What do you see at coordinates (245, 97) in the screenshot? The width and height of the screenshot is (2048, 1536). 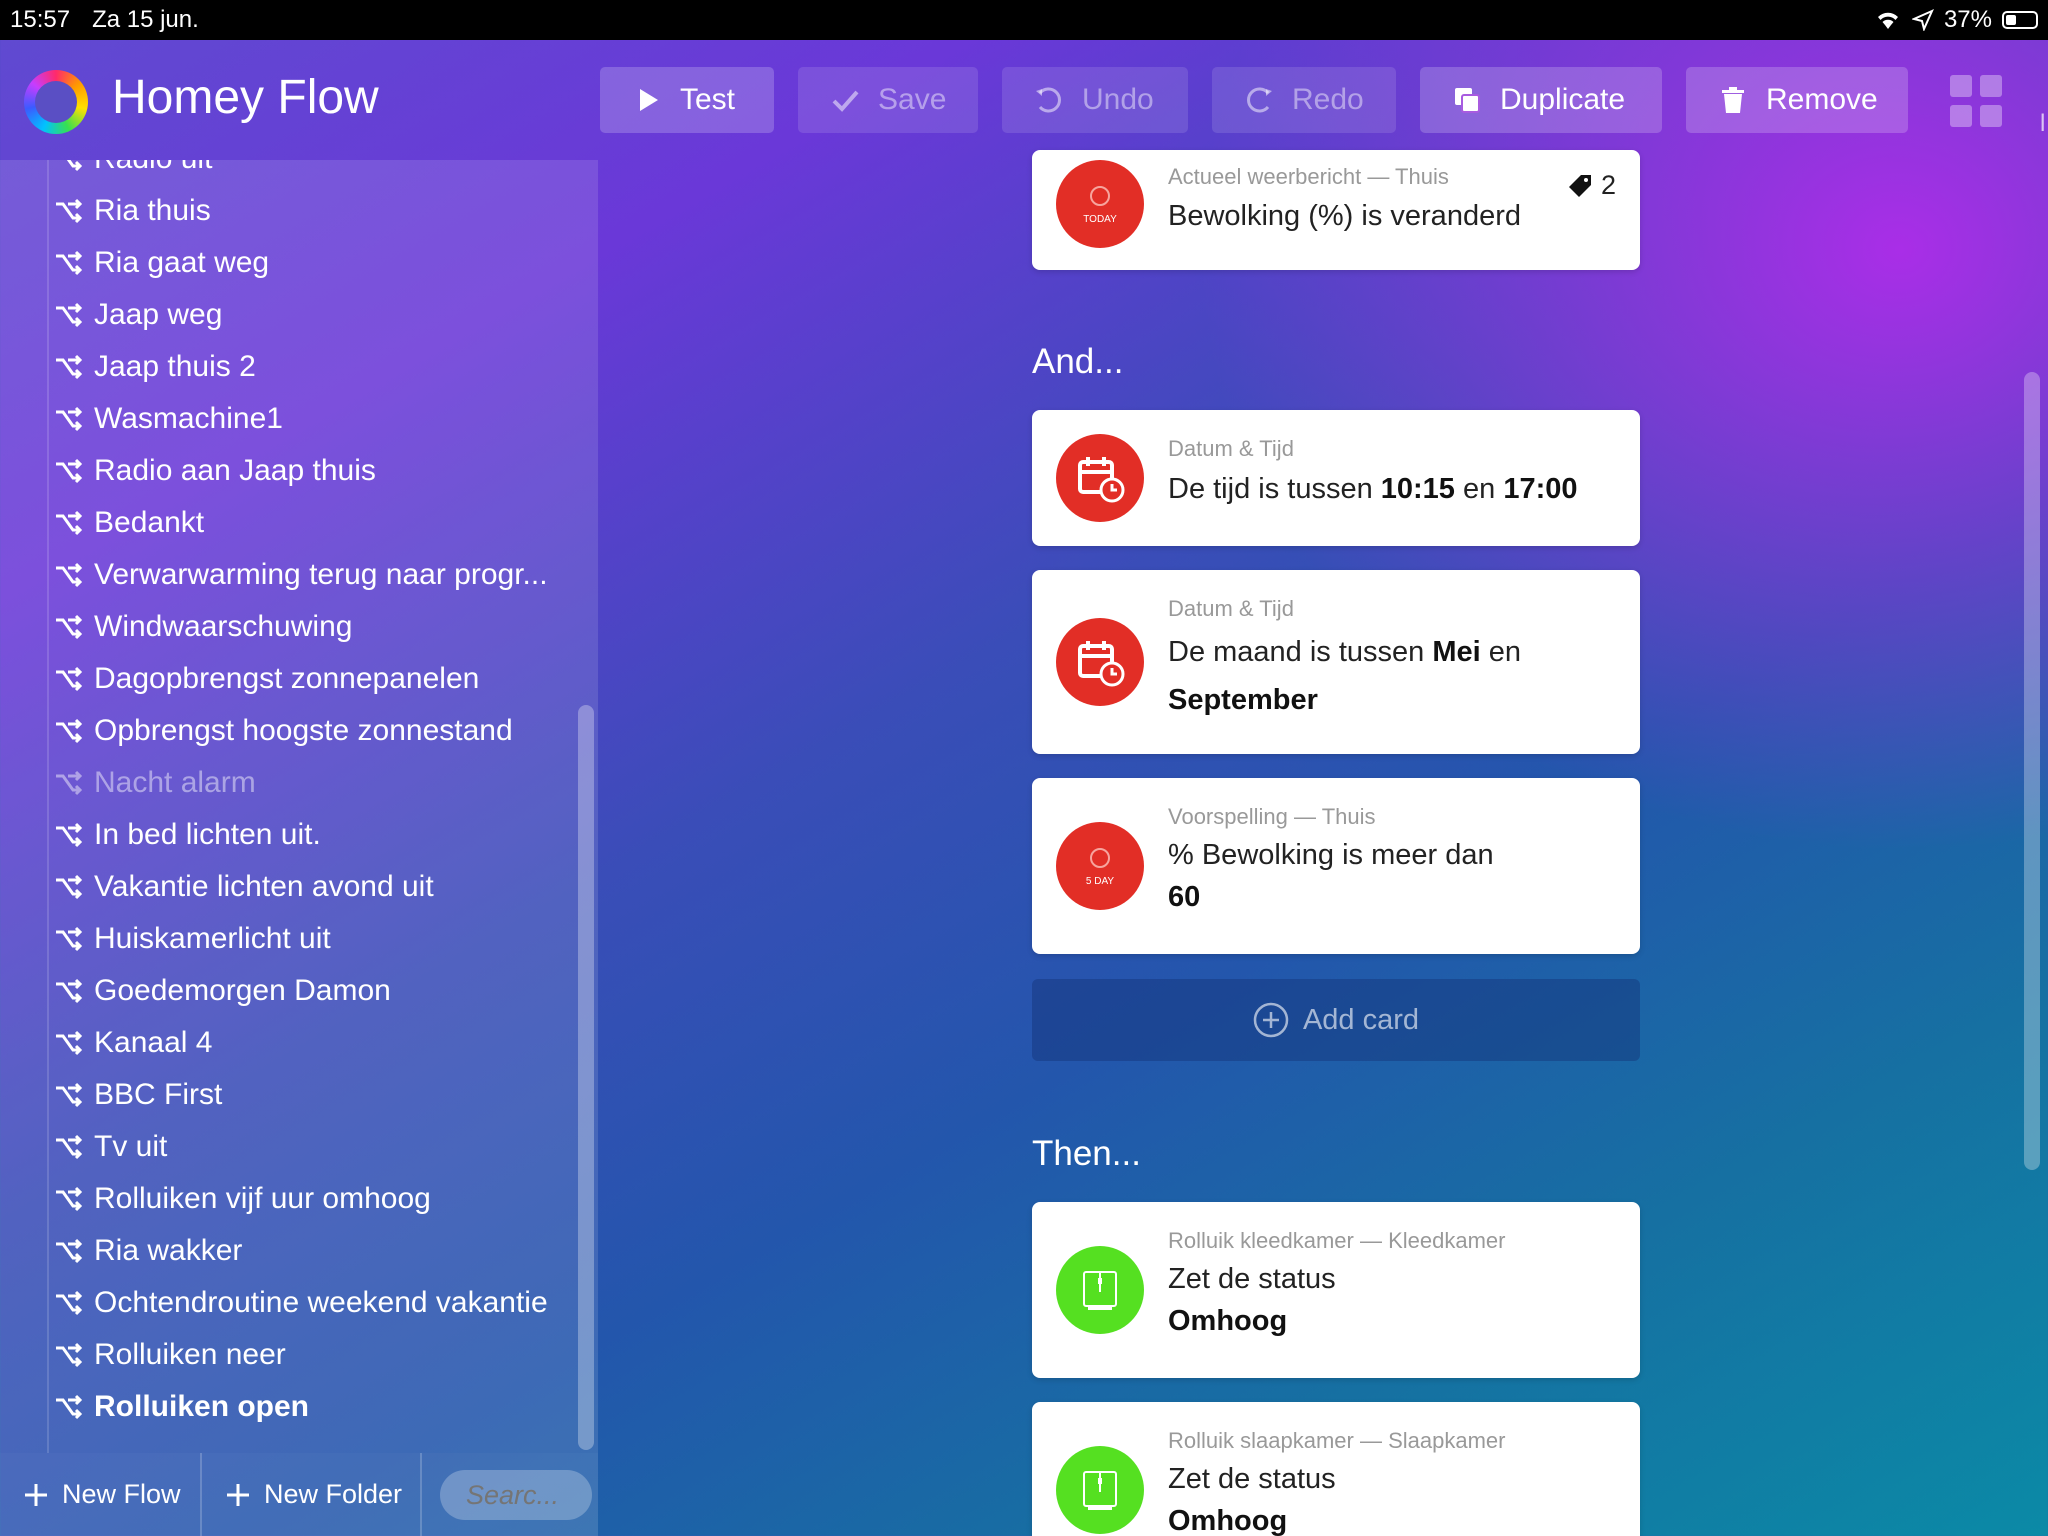 I see `app-title: Homey Flow` at bounding box center [245, 97].